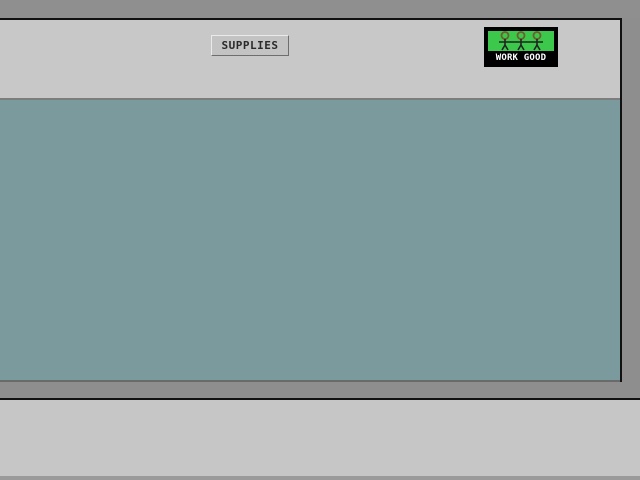 The width and height of the screenshot is (640, 480). Describe the element at coordinates (521, 41) in the screenshot. I see `three-workers-holding-hands-icon` at that location.